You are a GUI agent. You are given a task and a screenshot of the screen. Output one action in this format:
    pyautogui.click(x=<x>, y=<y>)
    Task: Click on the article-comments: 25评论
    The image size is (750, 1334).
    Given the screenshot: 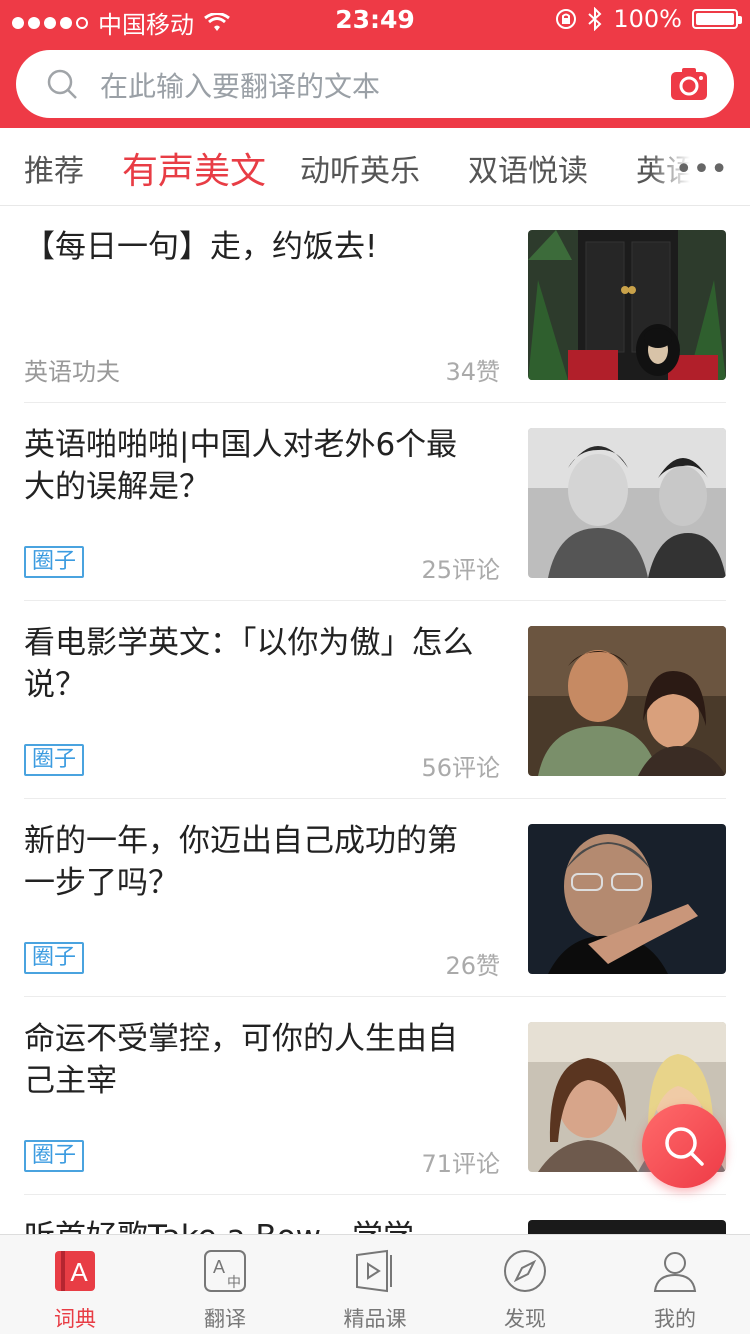 What is the action you would take?
    pyautogui.click(x=460, y=570)
    